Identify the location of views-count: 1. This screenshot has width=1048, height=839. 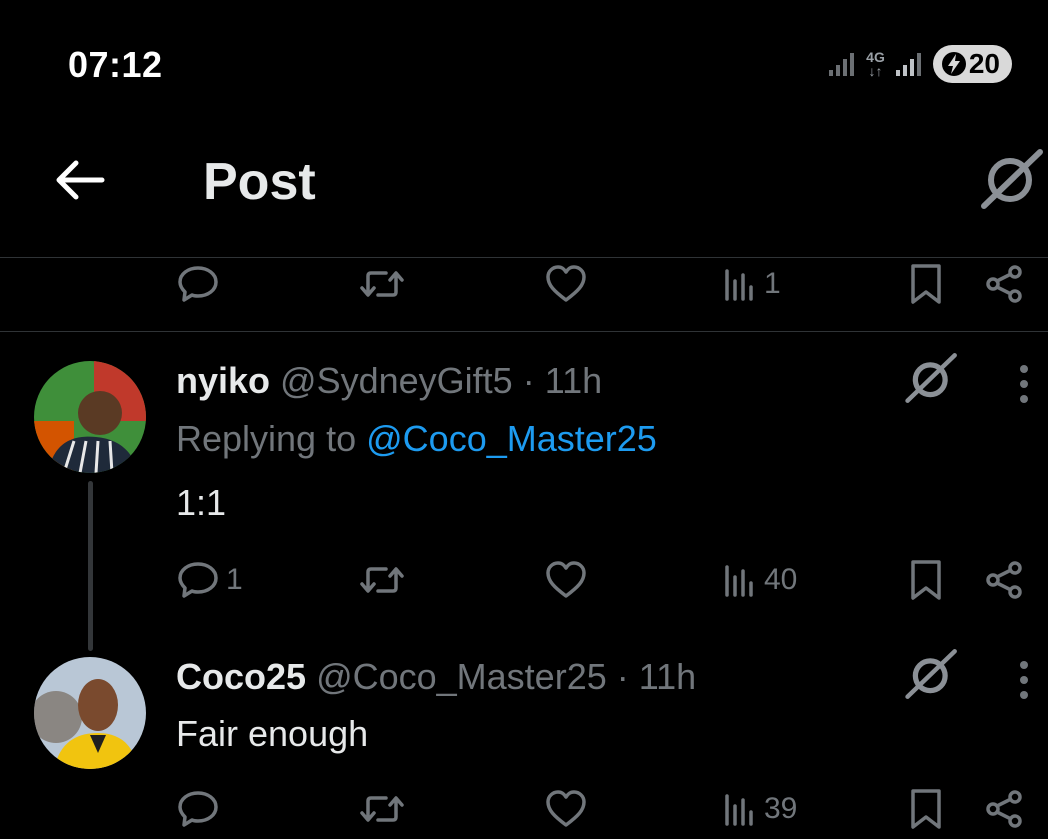
(772, 283).